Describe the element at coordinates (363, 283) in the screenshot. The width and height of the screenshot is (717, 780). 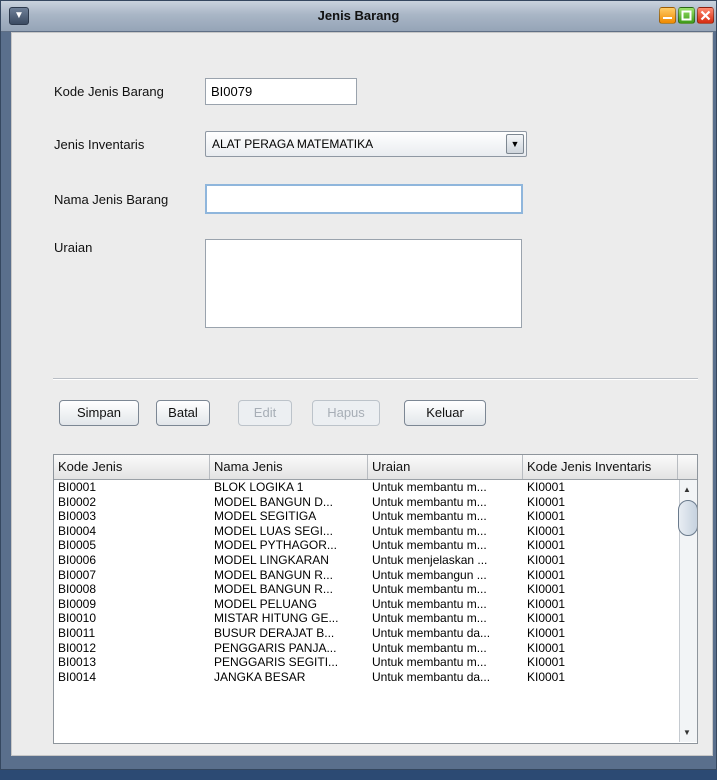
I see `uraian-field` at that location.